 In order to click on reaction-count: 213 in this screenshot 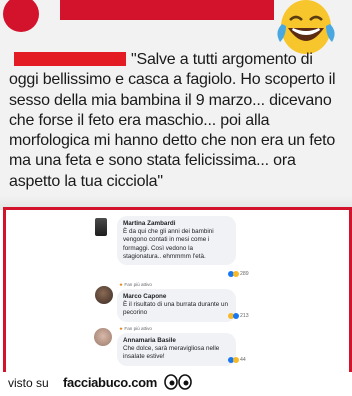, I will do `click(244, 316)`.